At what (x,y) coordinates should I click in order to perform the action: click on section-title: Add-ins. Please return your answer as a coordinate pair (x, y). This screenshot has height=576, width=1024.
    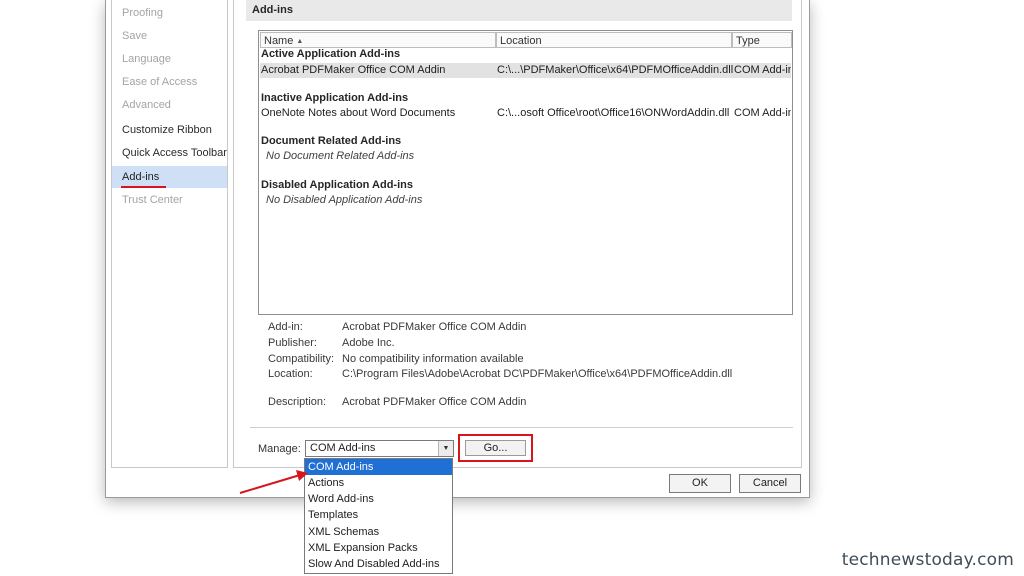
    Looking at the image, I should click on (519, 10).